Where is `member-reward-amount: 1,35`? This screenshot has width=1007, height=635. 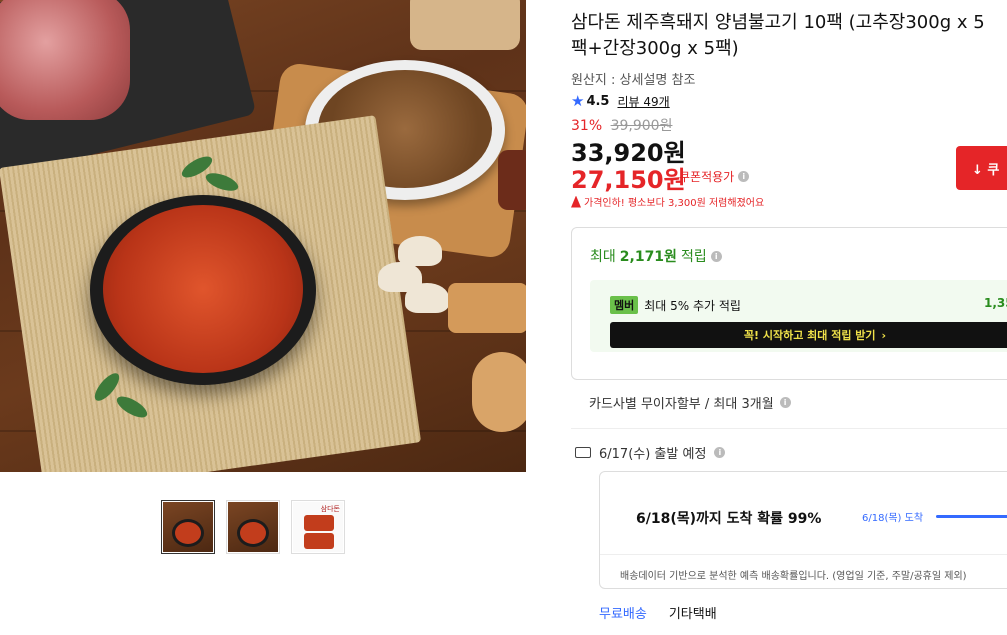 member-reward-amount: 1,35 is located at coordinates (995, 303).